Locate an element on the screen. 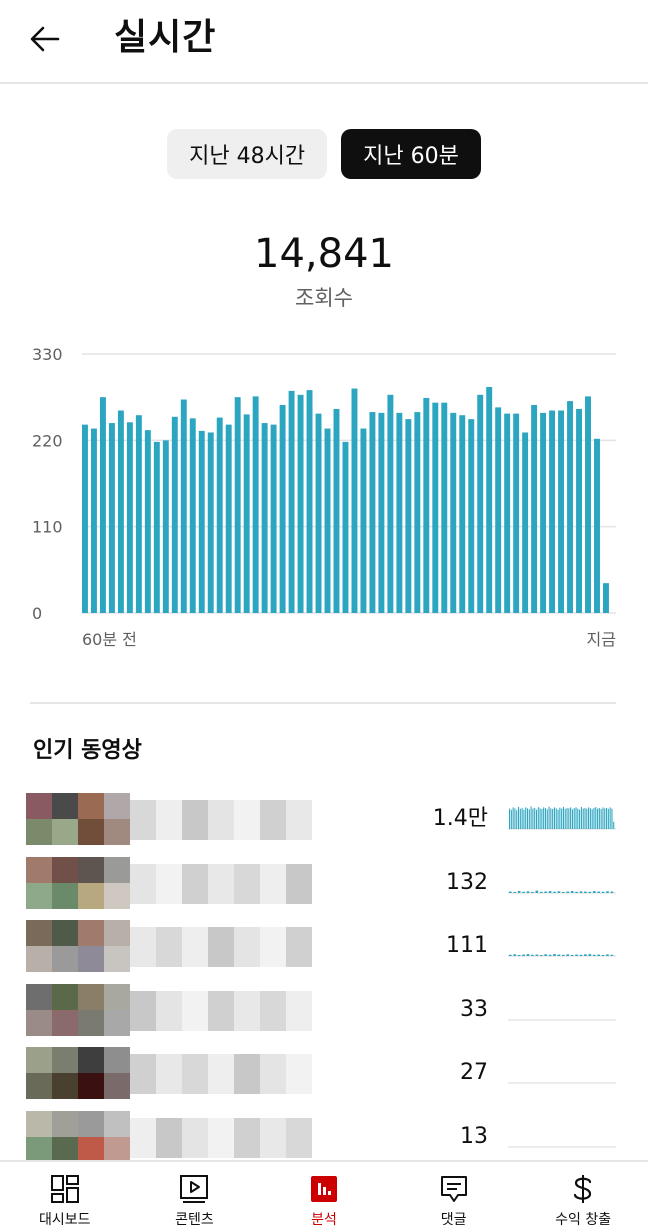 The width and height of the screenshot is (648, 1232). arrow-left-icon is located at coordinates (45, 39).